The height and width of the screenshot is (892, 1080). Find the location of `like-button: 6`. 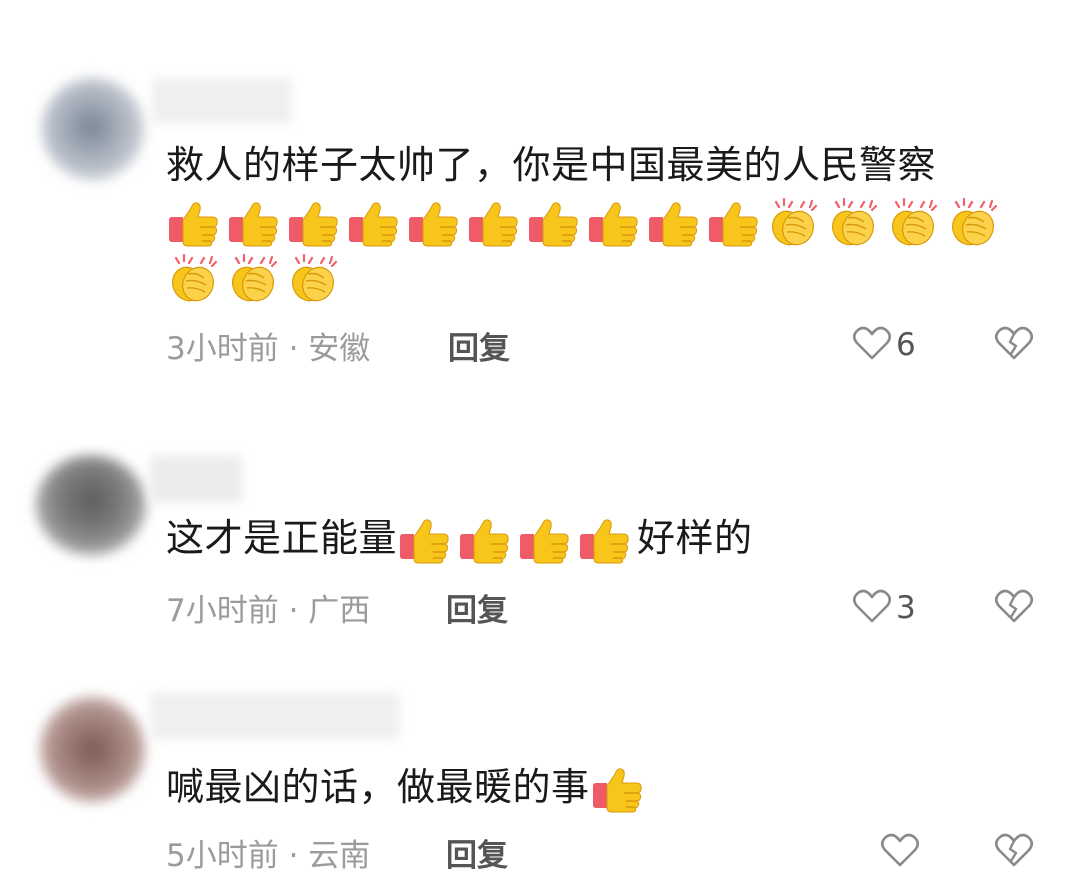

like-button: 6 is located at coordinates (884, 345).